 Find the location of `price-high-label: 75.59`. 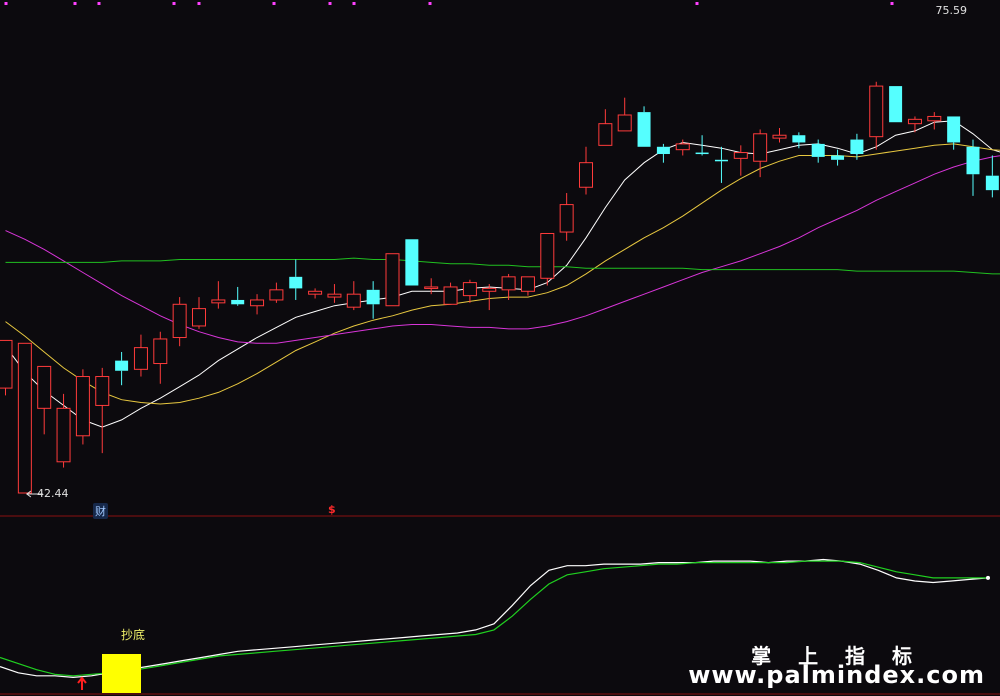

price-high-label: 75.59 is located at coordinates (951, 10).